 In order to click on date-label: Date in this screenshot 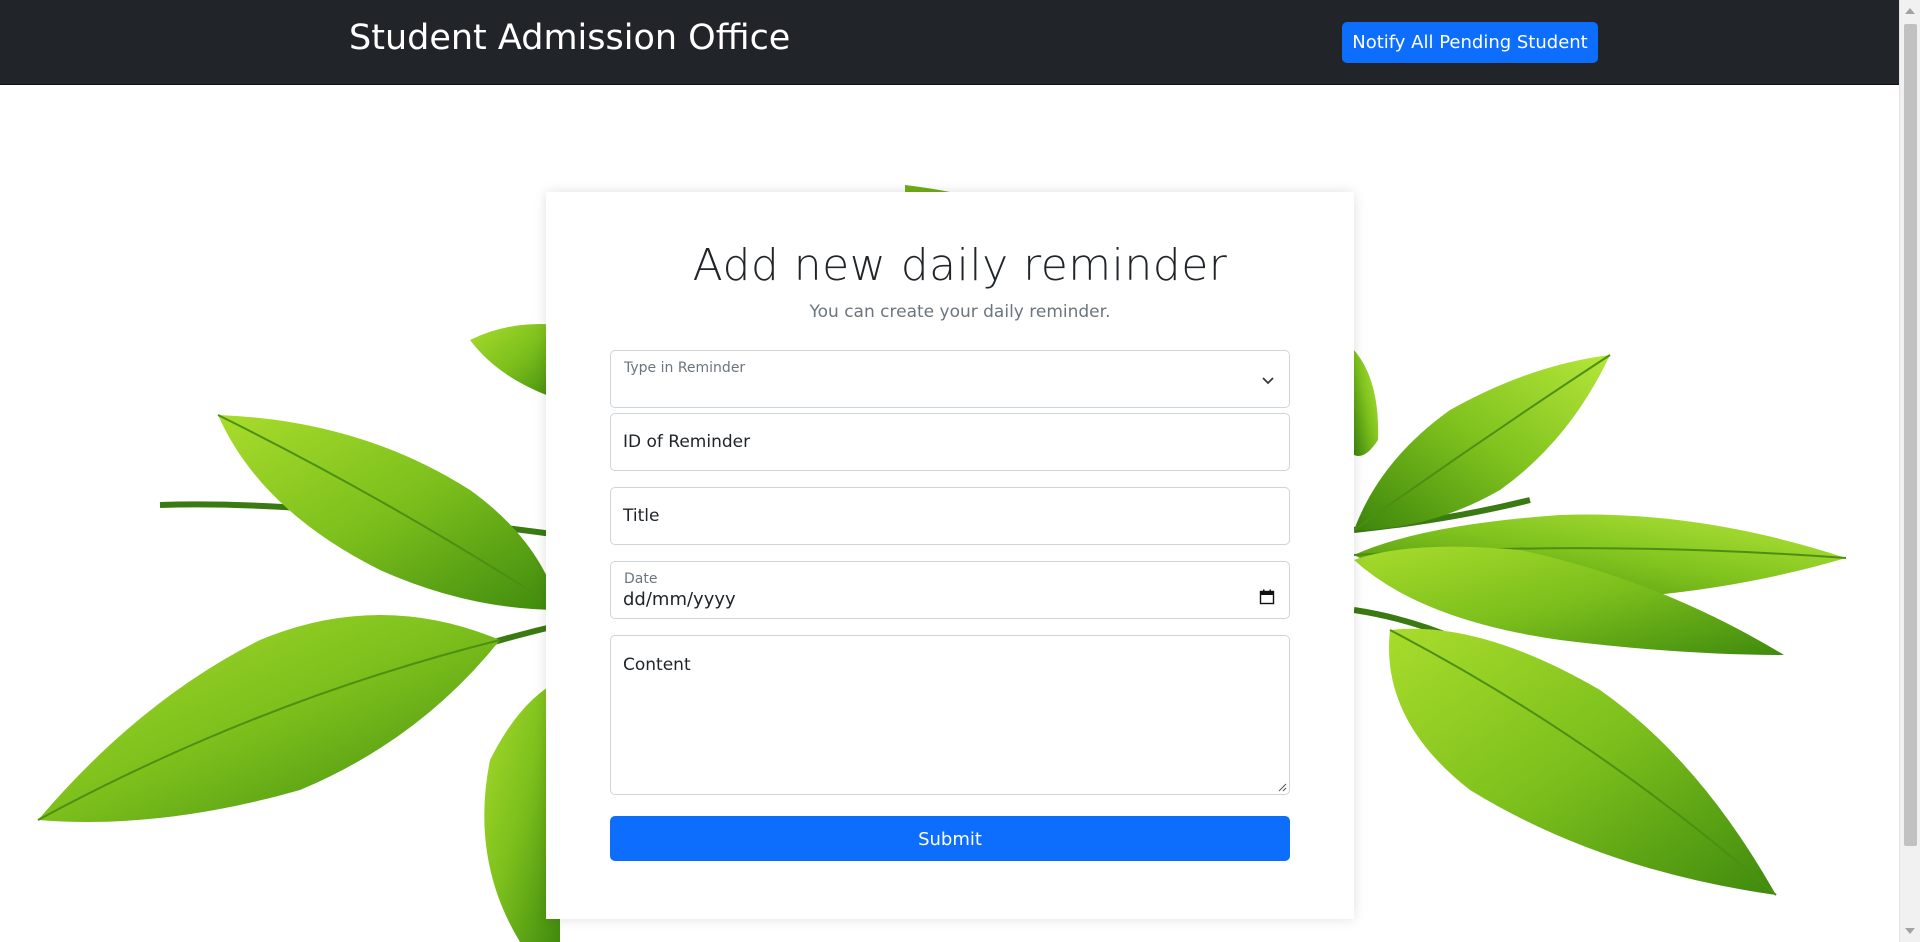, I will do `click(641, 579)`.